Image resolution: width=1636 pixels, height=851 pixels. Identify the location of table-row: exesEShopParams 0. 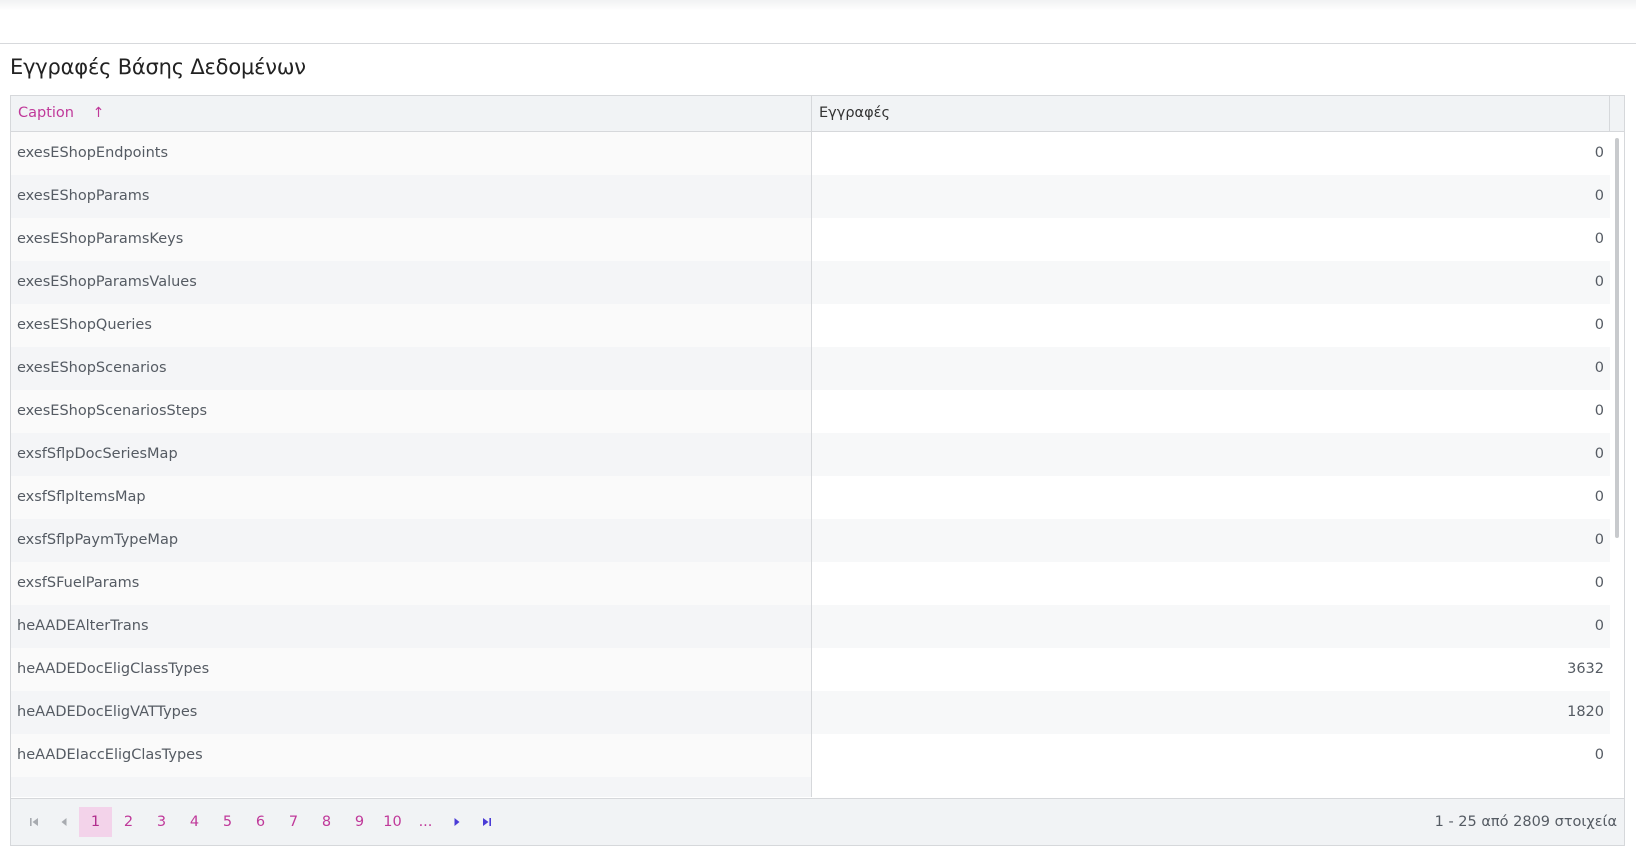
(810, 196).